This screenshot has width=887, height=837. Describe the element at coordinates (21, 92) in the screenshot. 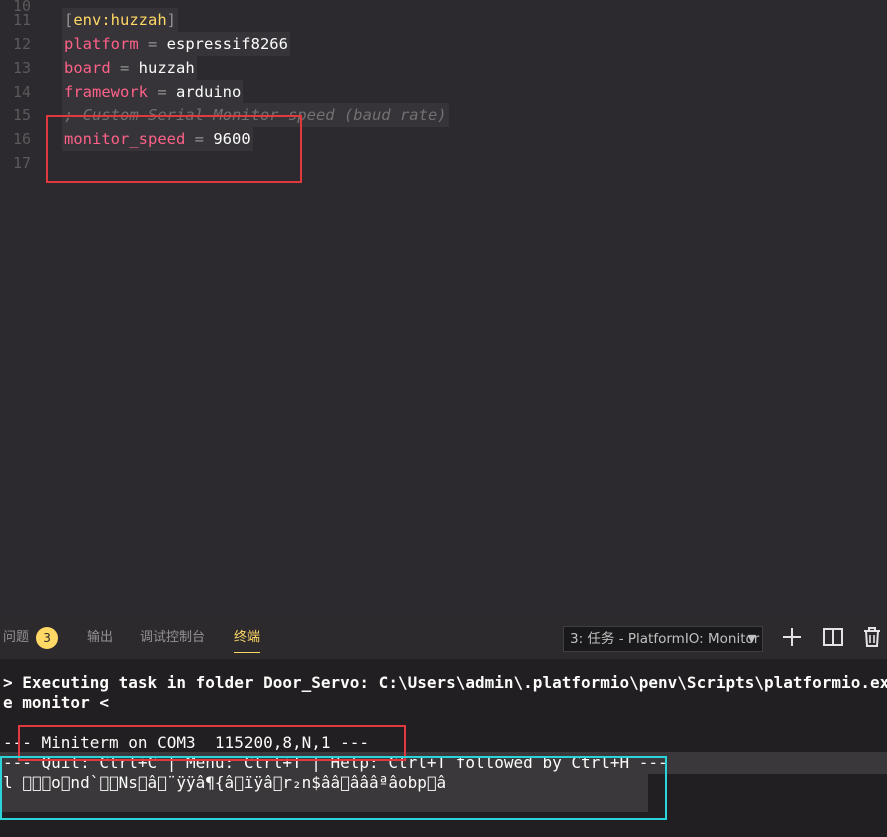

I see `line-number: 14` at that location.